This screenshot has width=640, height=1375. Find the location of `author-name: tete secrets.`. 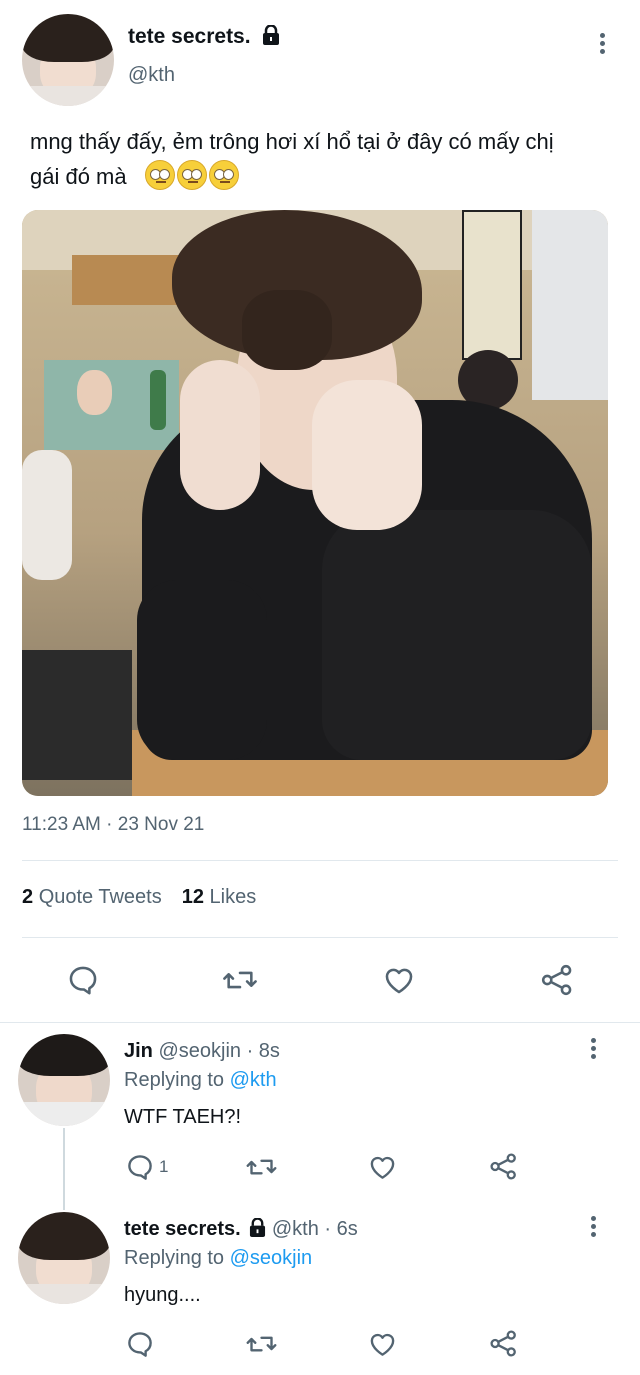

author-name: tete secrets. is located at coordinates (189, 36).